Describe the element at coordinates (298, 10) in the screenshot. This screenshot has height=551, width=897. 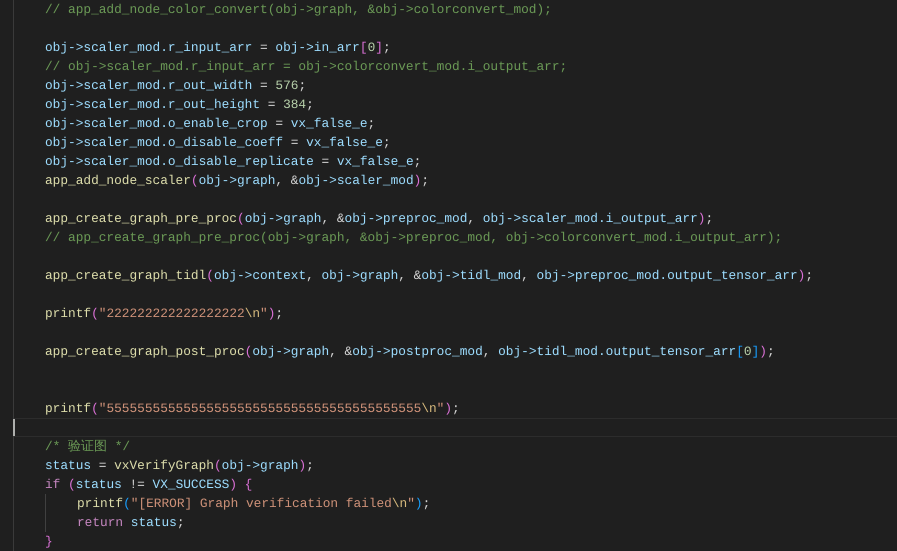
I see `code-line: // app_add_node_color_convert(obj->graph, &obj->colorconvert_mod);` at that location.